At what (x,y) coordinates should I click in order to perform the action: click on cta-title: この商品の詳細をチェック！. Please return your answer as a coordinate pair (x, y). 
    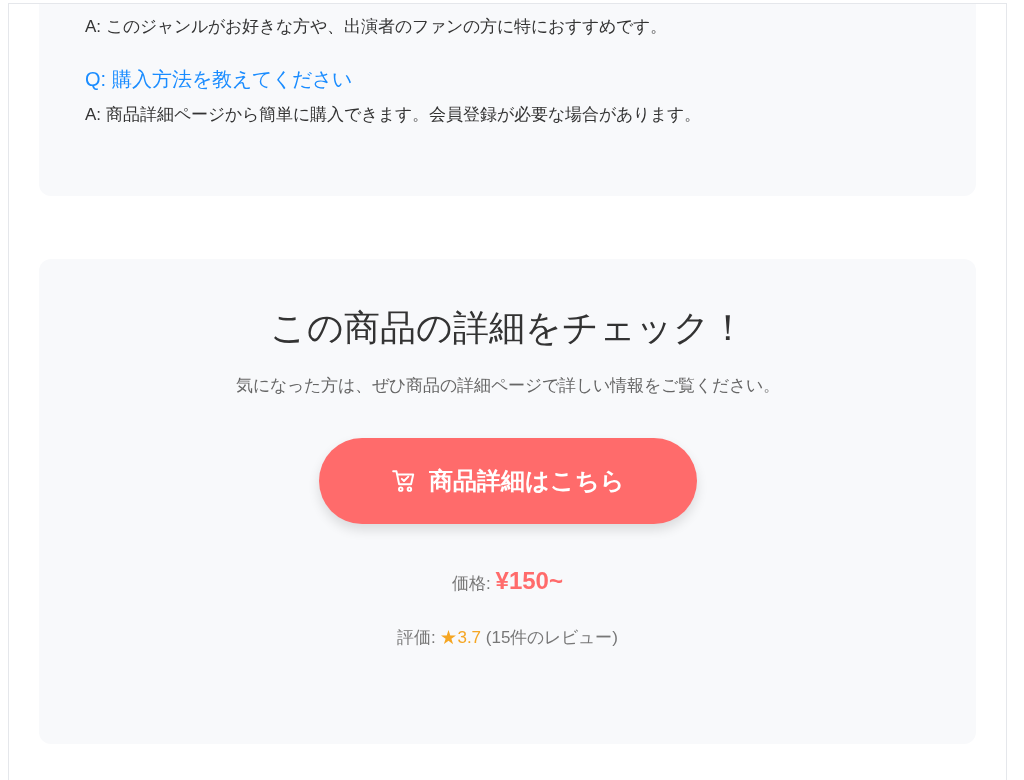
    Looking at the image, I should click on (507, 328).